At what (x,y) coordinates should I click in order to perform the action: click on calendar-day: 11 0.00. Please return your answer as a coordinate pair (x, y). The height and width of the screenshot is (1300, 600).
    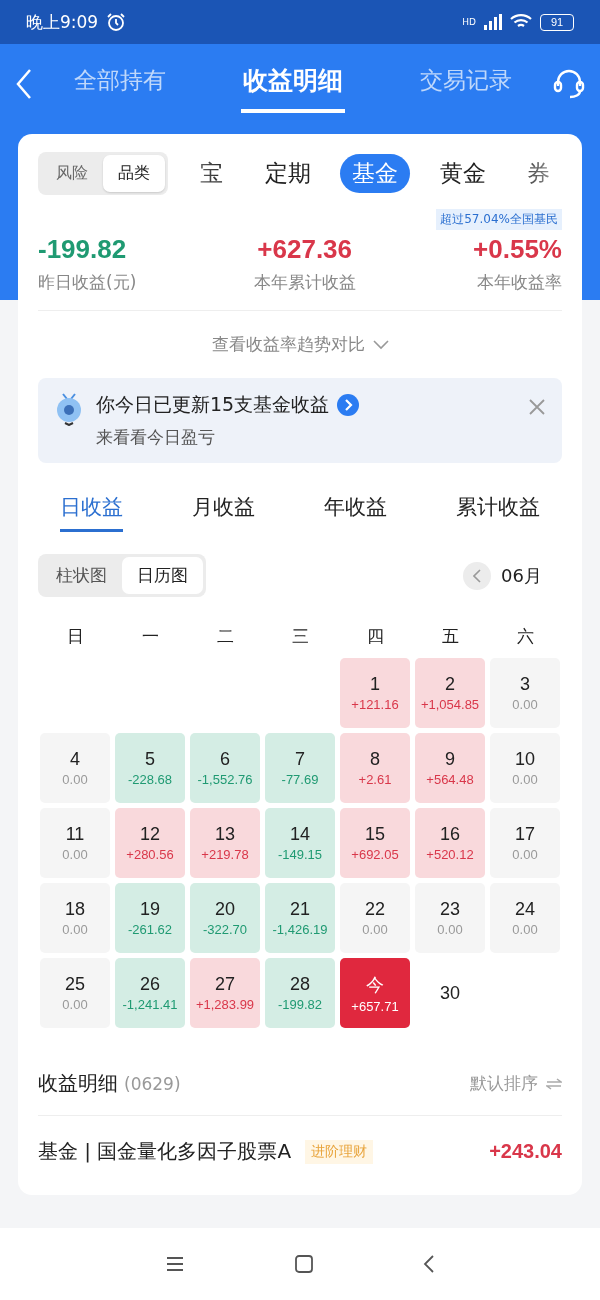
    Looking at the image, I should click on (75, 843).